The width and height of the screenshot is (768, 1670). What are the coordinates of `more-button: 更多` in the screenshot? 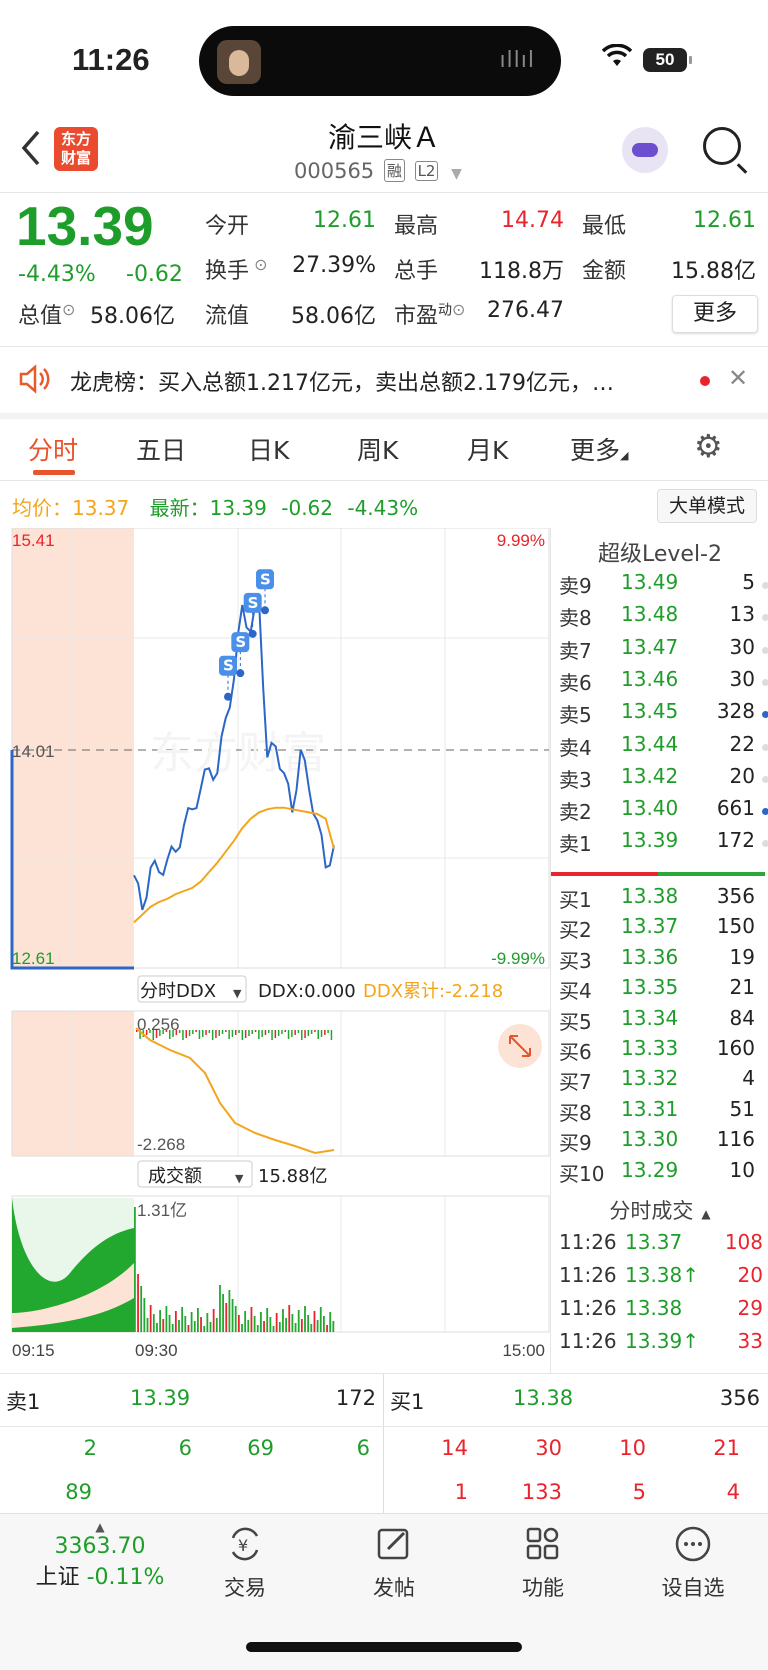 It's located at (715, 314).